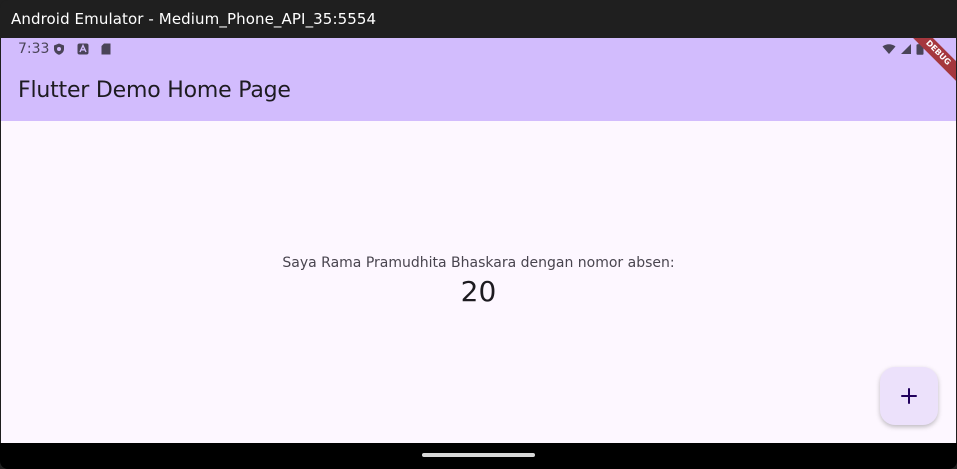 The height and width of the screenshot is (469, 957). Describe the element at coordinates (478, 291) in the screenshot. I see `counter-value: 20` at that location.